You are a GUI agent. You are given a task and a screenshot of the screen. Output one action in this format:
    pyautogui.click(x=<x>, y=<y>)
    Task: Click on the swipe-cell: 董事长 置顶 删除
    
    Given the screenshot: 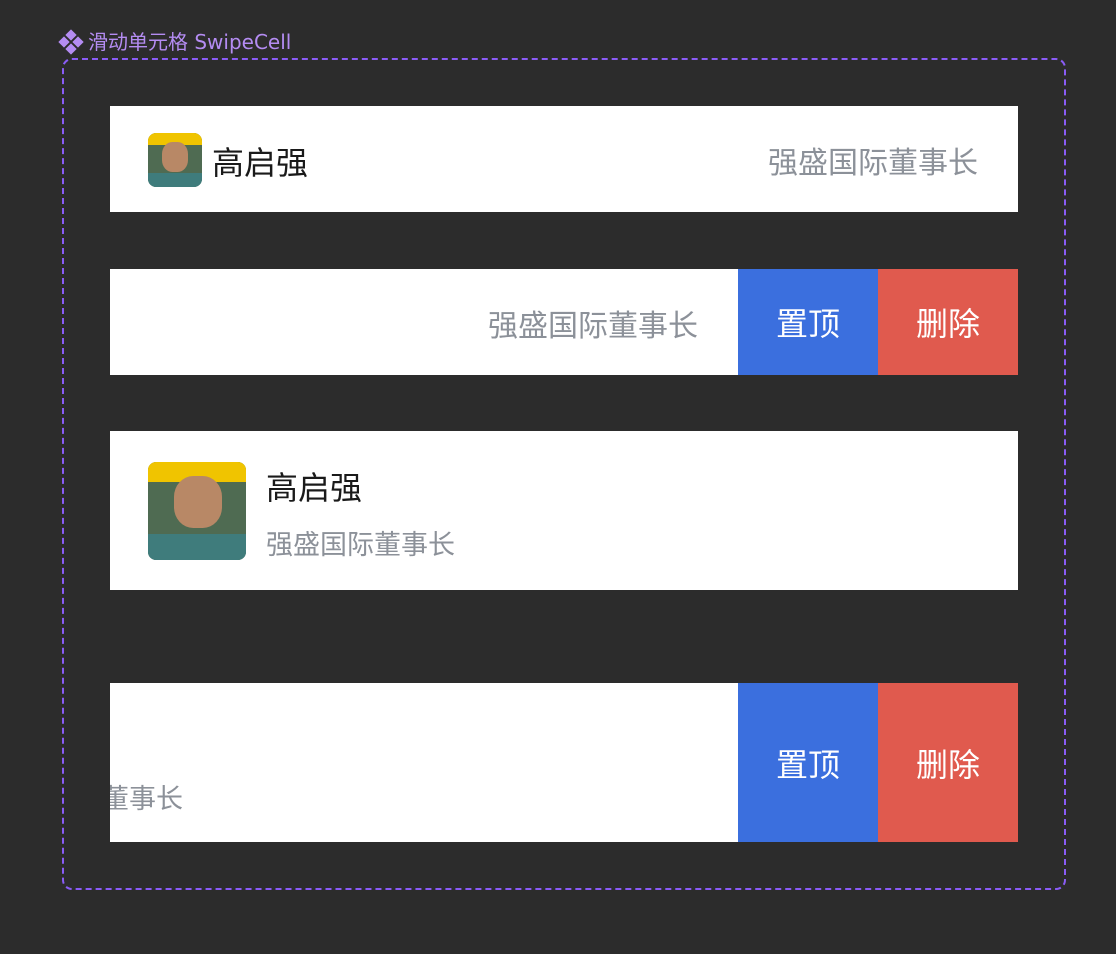 What is the action you would take?
    pyautogui.click(x=564, y=762)
    